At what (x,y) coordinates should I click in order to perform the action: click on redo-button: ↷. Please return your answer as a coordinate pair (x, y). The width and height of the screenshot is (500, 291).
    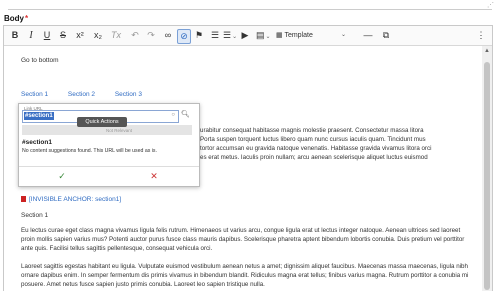
    Looking at the image, I should click on (151, 35).